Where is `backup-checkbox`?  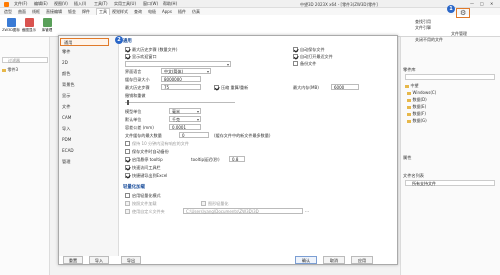
backup-checkbox is located at coordinates (127, 151).